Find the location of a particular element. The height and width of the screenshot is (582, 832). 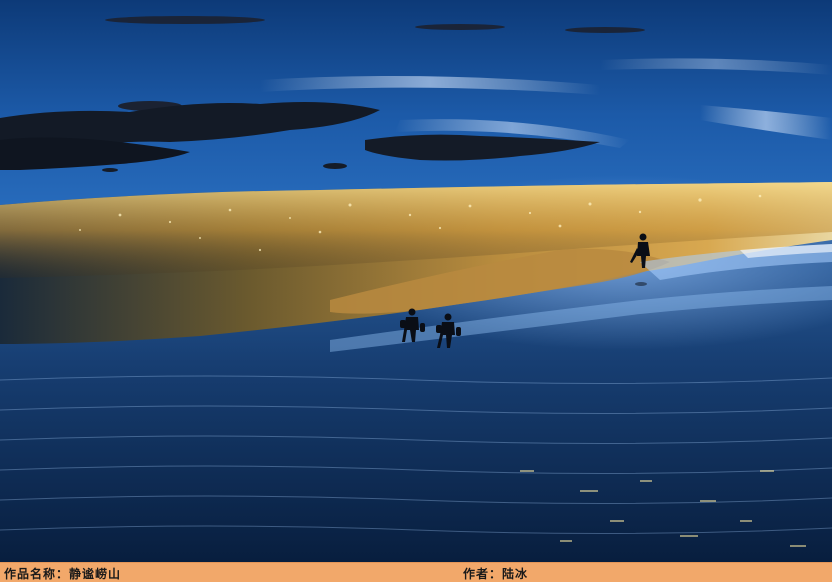

work-title: 作品名称：静谧崂山 is located at coordinates (62, 573).